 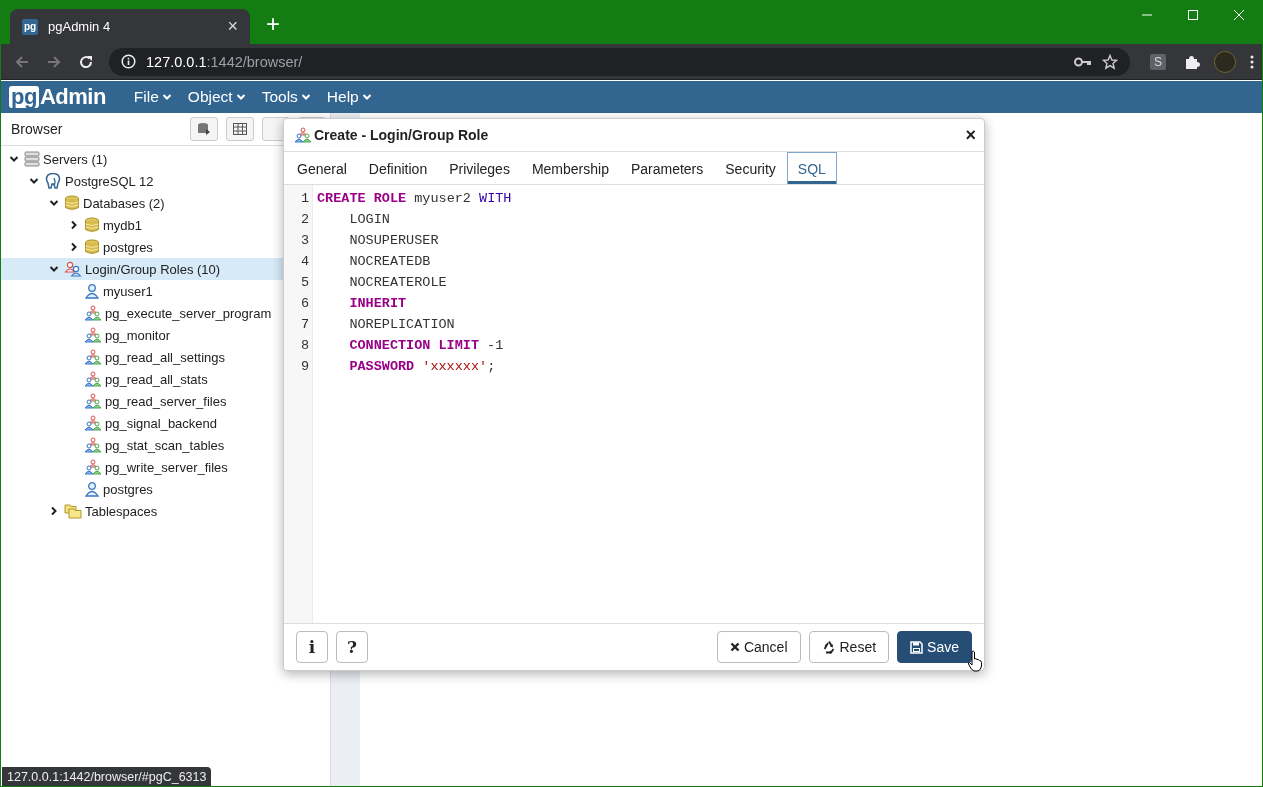 What do you see at coordinates (1083, 61) in the screenshot?
I see `key-icon` at bounding box center [1083, 61].